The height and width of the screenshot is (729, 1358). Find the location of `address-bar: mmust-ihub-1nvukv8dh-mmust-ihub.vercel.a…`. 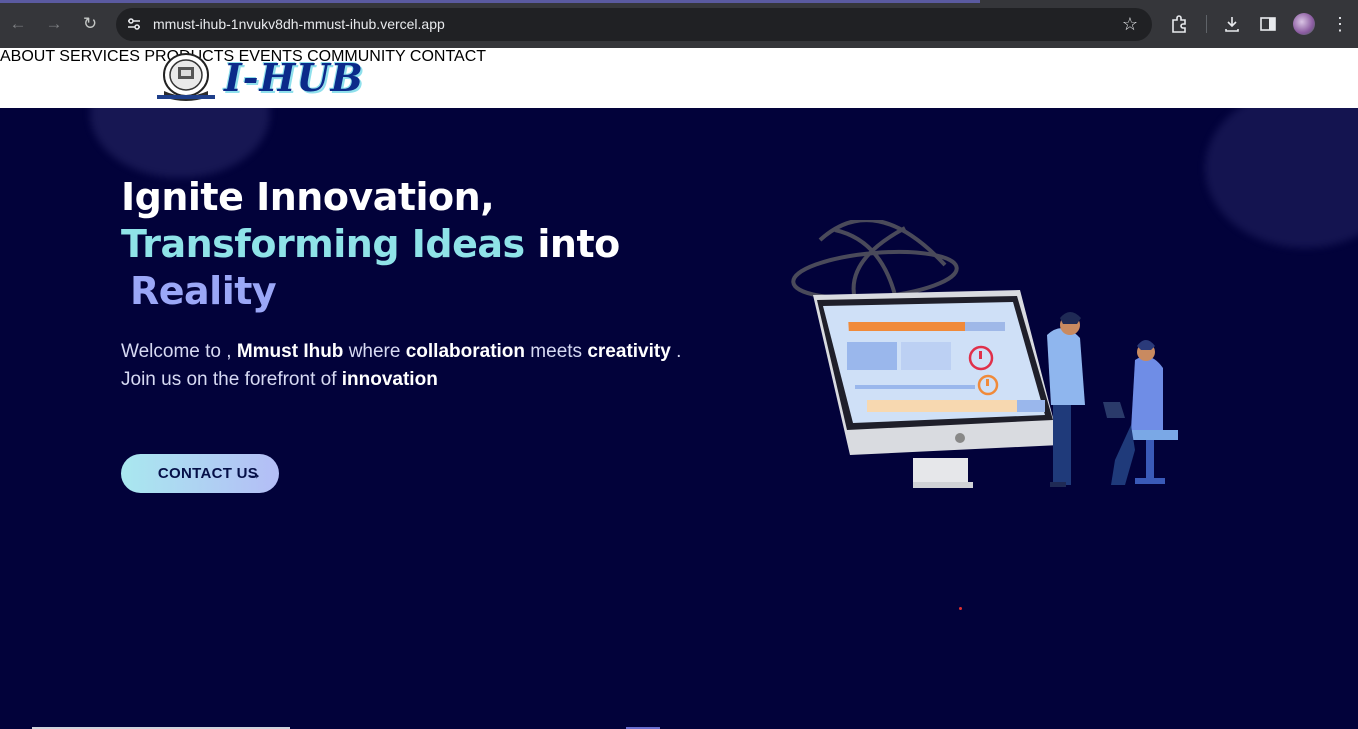

address-bar: mmust-ihub-1nvukv8dh-mmust-ihub.vercel.a… is located at coordinates (634, 24).